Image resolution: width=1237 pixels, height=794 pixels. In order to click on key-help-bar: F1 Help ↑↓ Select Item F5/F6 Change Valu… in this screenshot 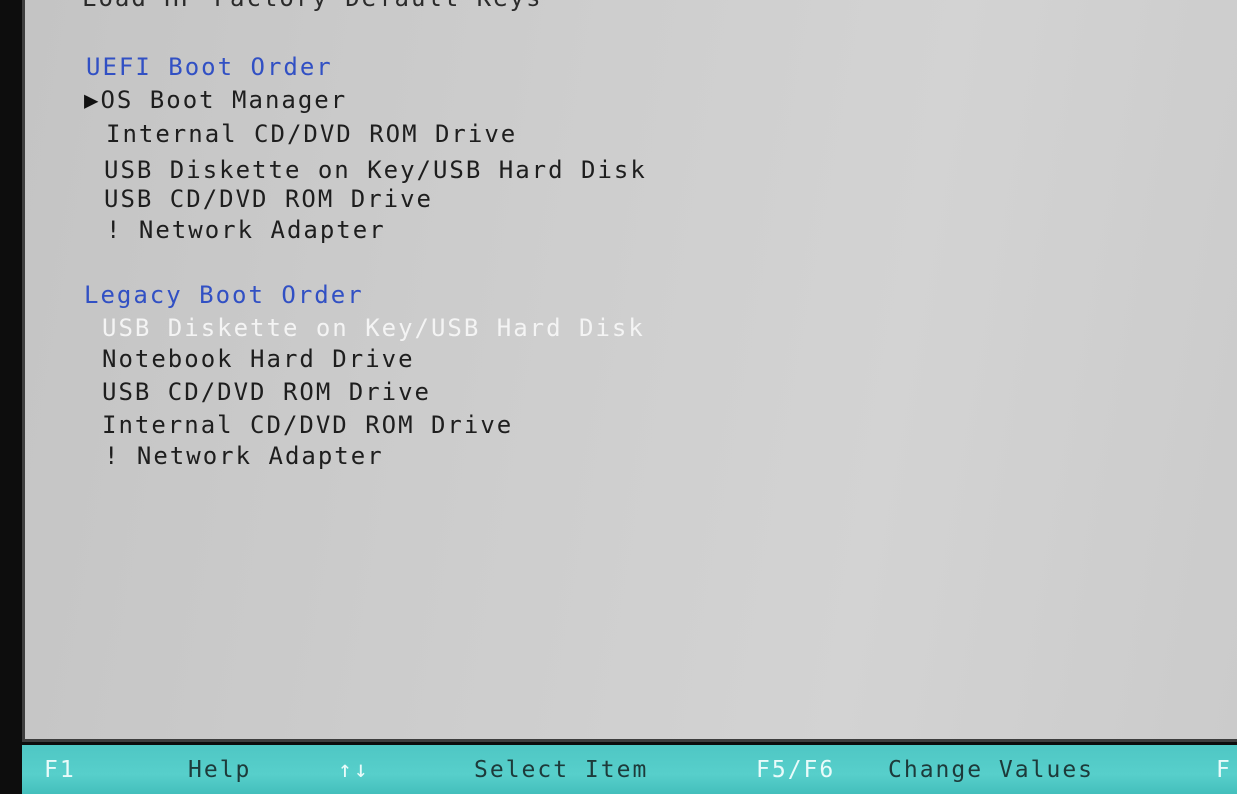, I will do `click(629, 769)`.